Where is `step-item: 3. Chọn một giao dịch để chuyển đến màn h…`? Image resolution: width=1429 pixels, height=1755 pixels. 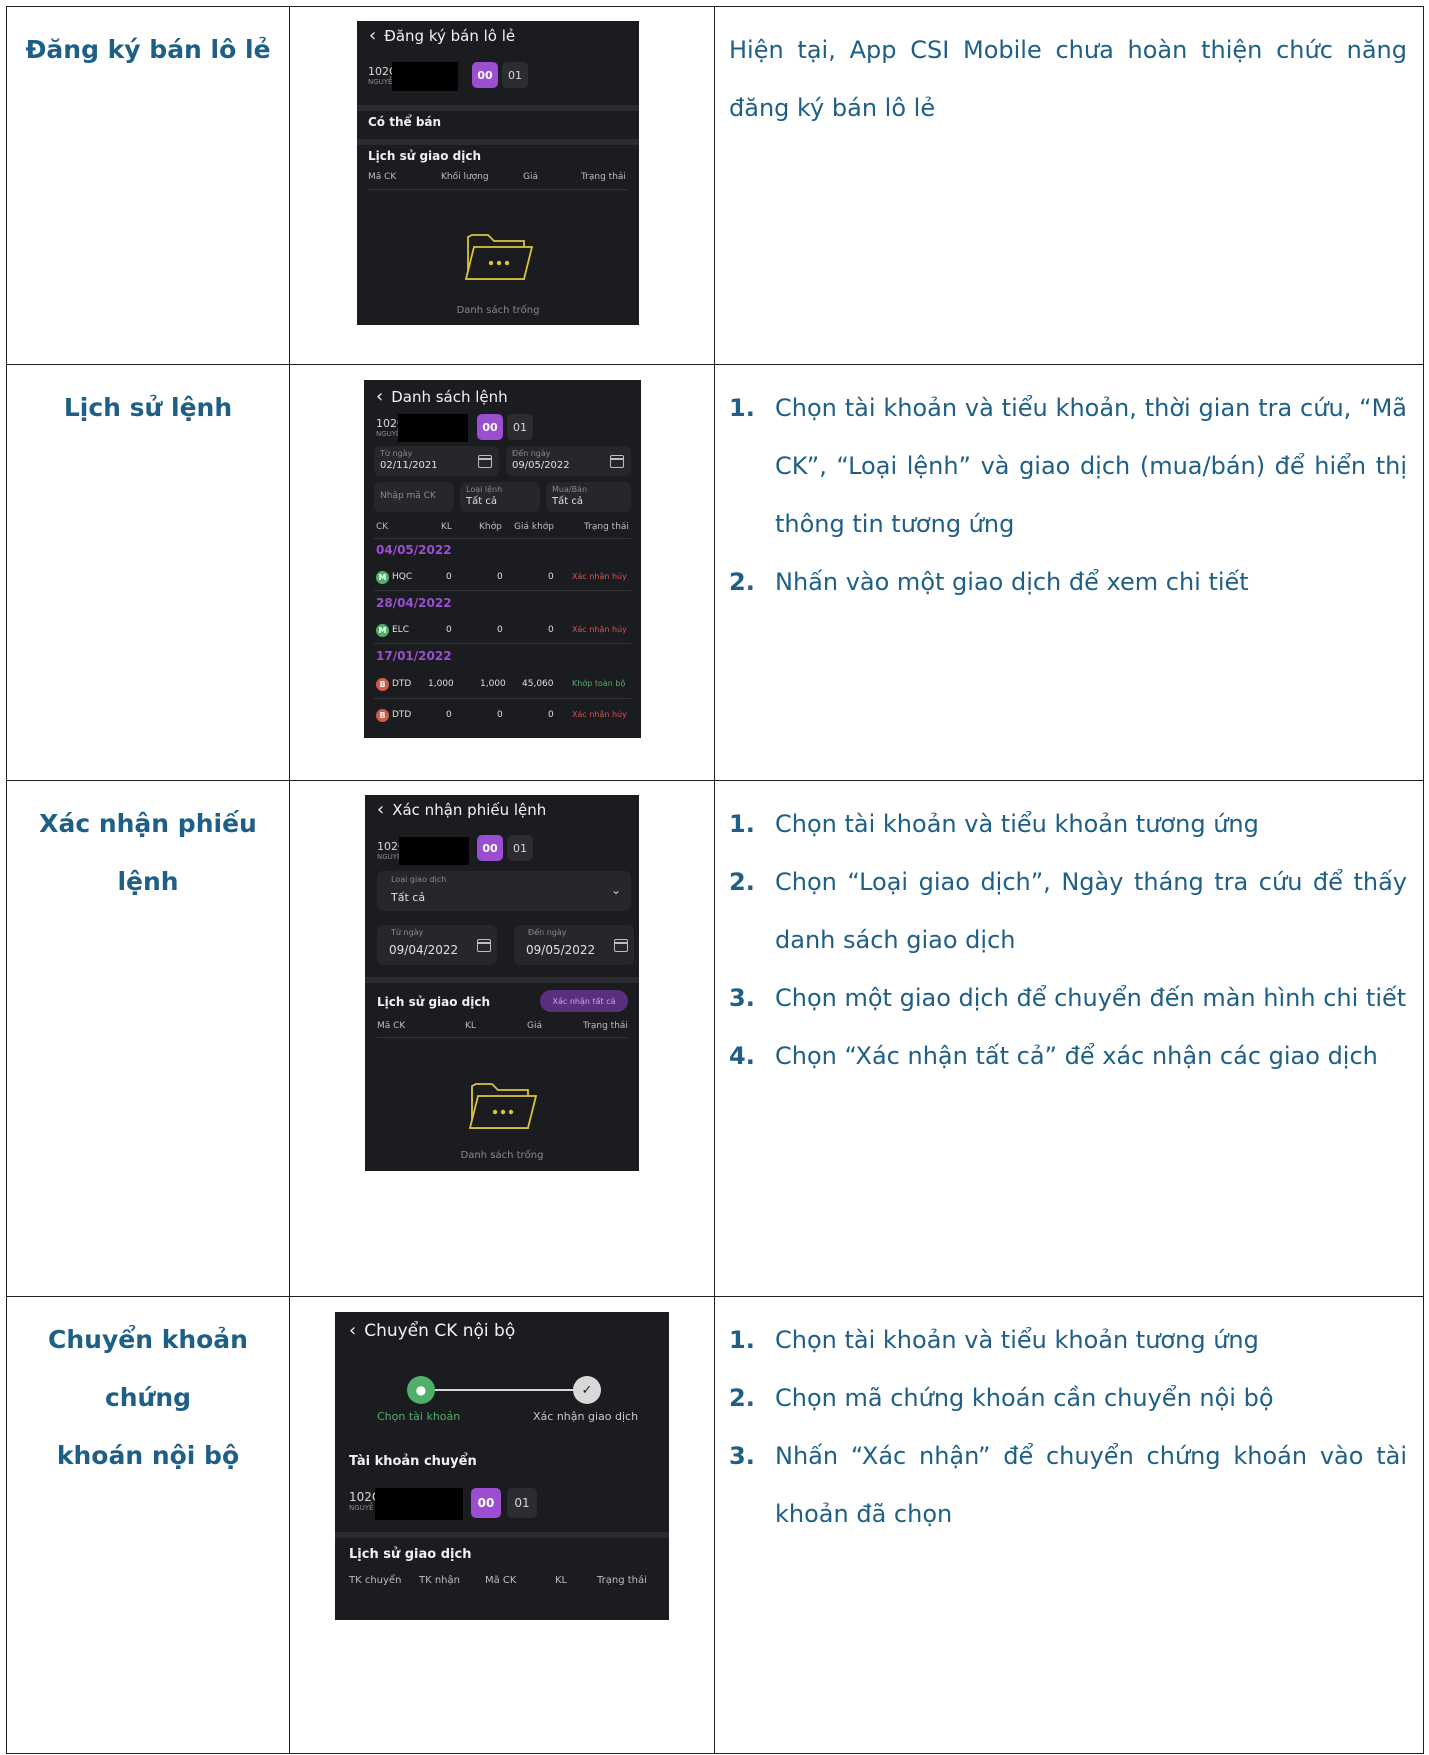
step-item: 3. Chọn một giao dịch để chuyển đến màn h… is located at coordinates (1068, 998).